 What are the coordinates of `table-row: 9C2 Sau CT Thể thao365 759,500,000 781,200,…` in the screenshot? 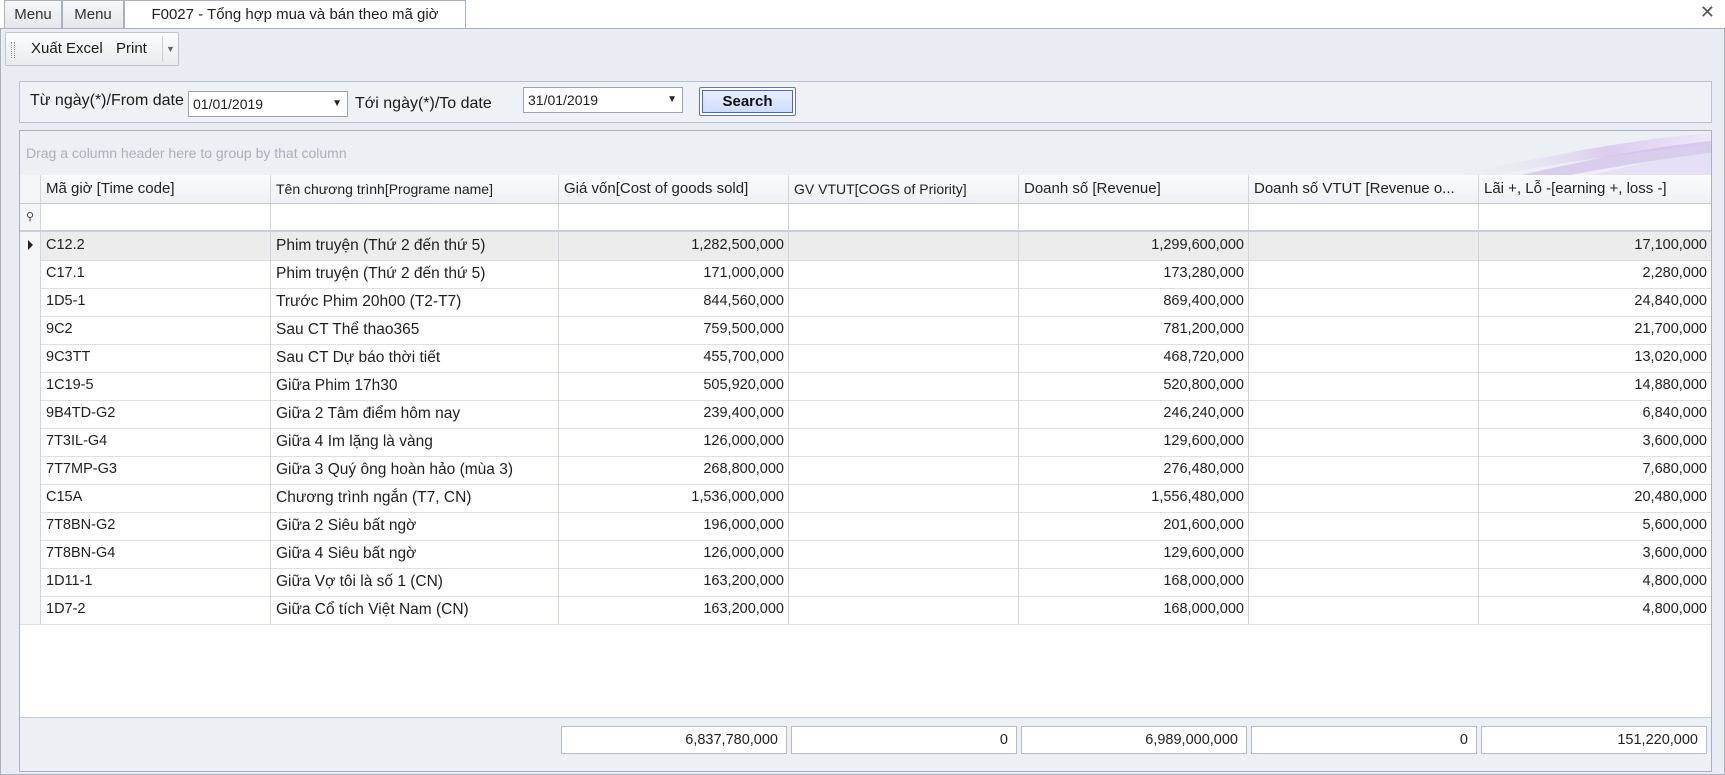 It's located at (865, 330).